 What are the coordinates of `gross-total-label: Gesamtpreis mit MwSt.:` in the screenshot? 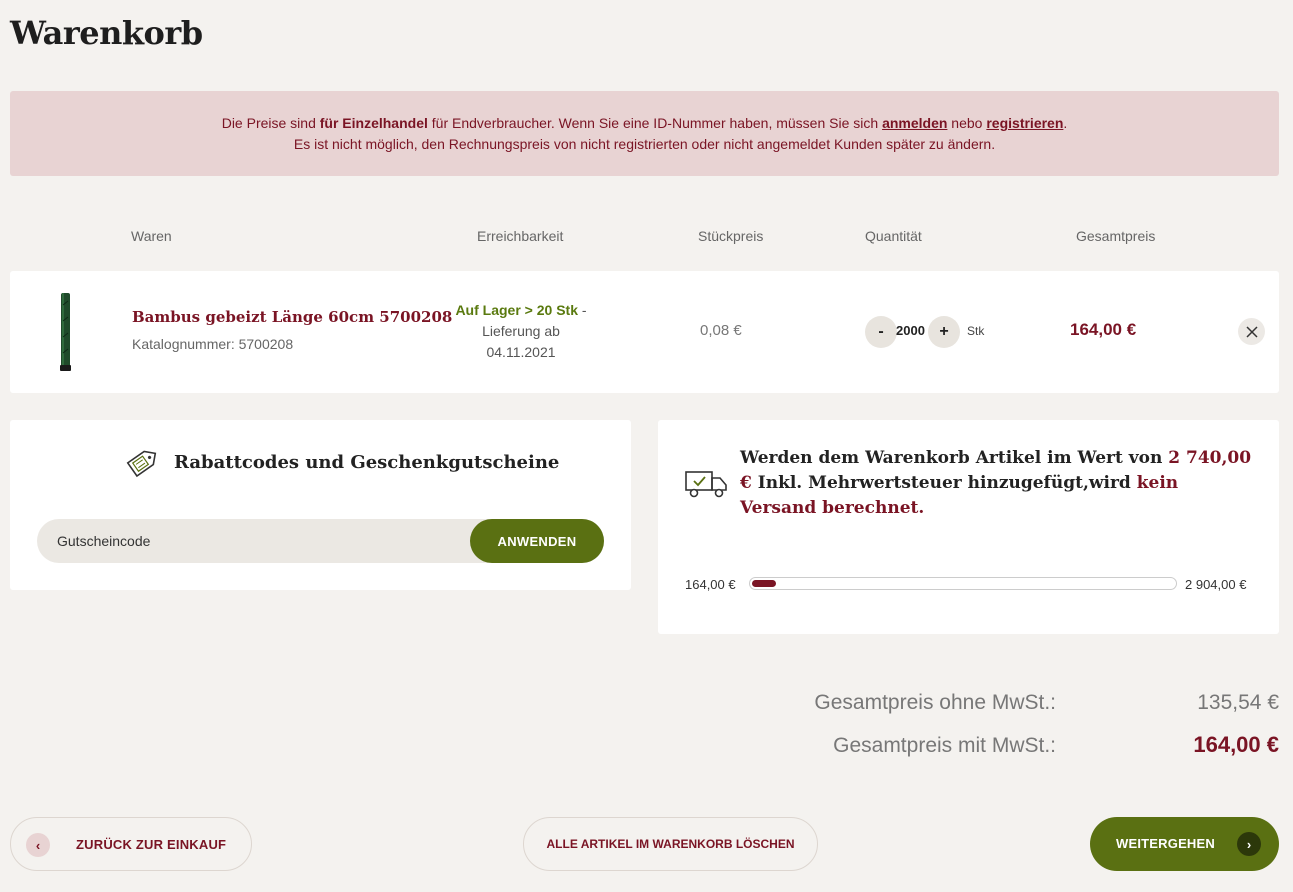 It's located at (944, 745).